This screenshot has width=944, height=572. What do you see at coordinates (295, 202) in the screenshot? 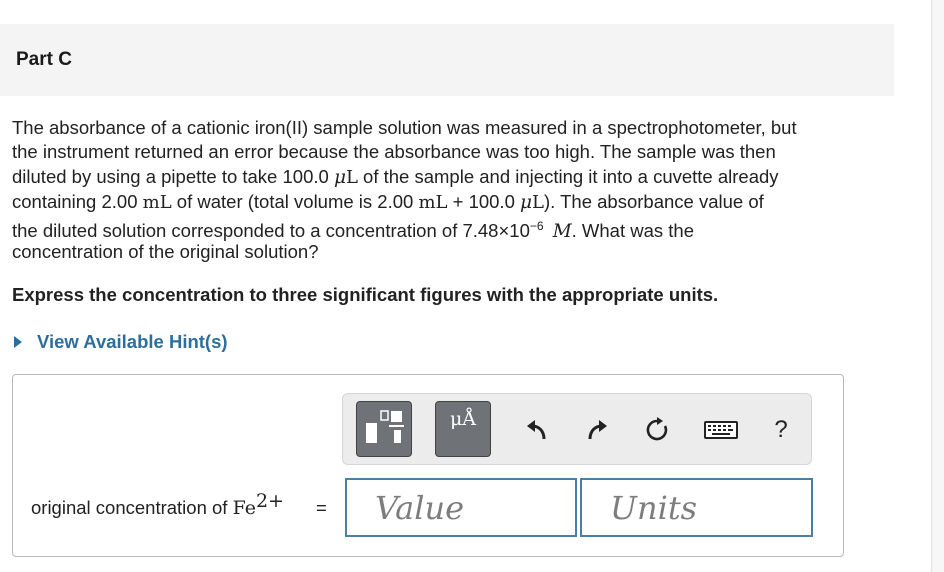
I see `question-line-4b: of water (total volume is 2.00` at bounding box center [295, 202].